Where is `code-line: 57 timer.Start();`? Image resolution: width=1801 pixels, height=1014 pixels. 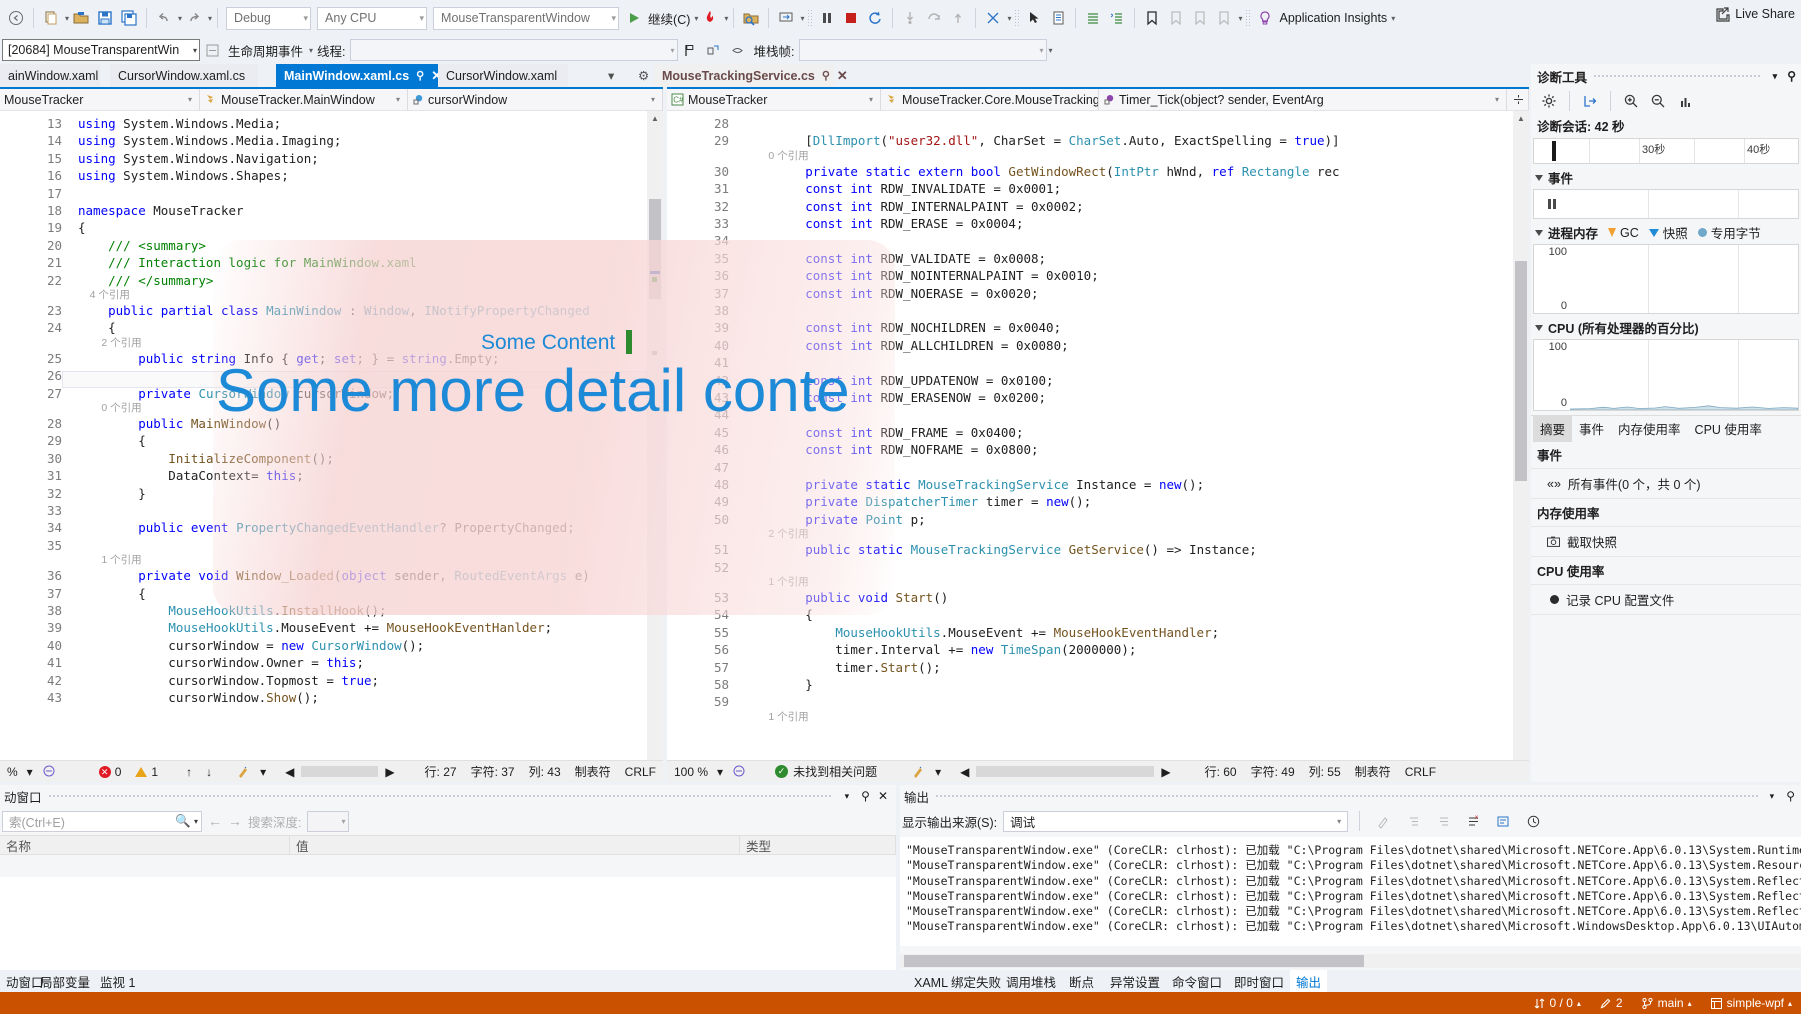
code-line: 57 timer.Start(); is located at coordinates (1098, 667).